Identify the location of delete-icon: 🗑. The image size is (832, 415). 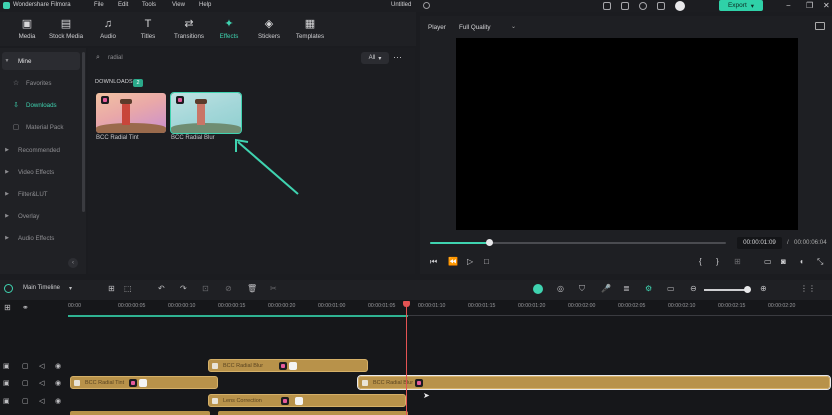
(252, 288).